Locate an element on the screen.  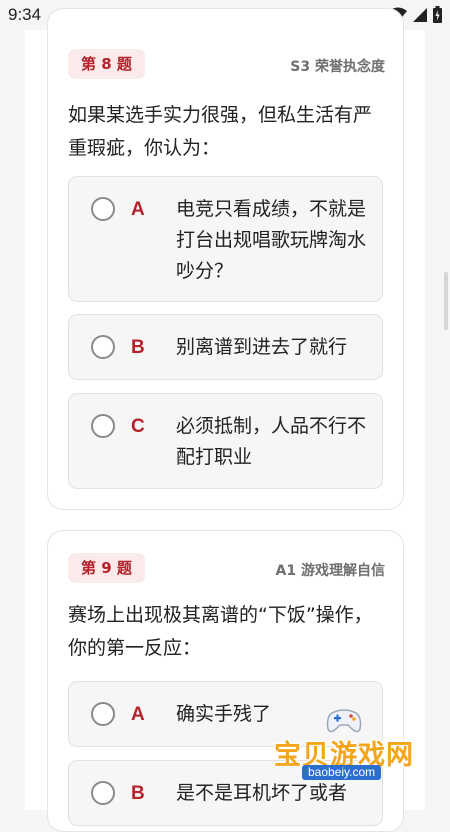
option-c: C 必须抵制，人品不行不配打职业 is located at coordinates (225, 441).